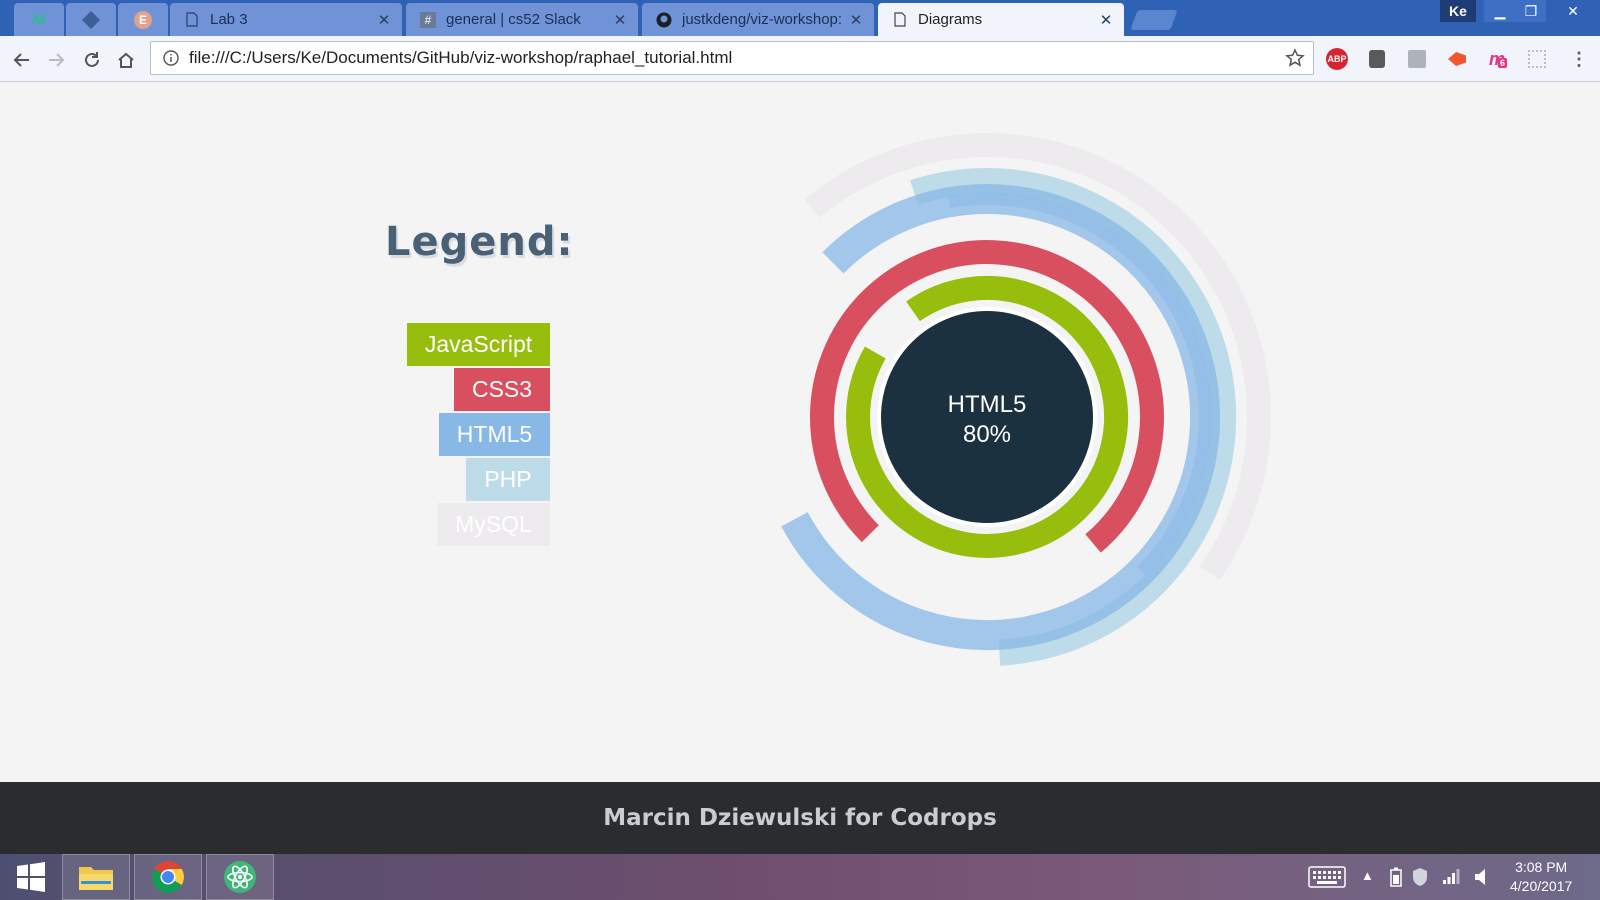 Image resolution: width=1600 pixels, height=900 pixels. I want to click on footer-credit: Marcin Dziewulski for Codrops, so click(800, 818).